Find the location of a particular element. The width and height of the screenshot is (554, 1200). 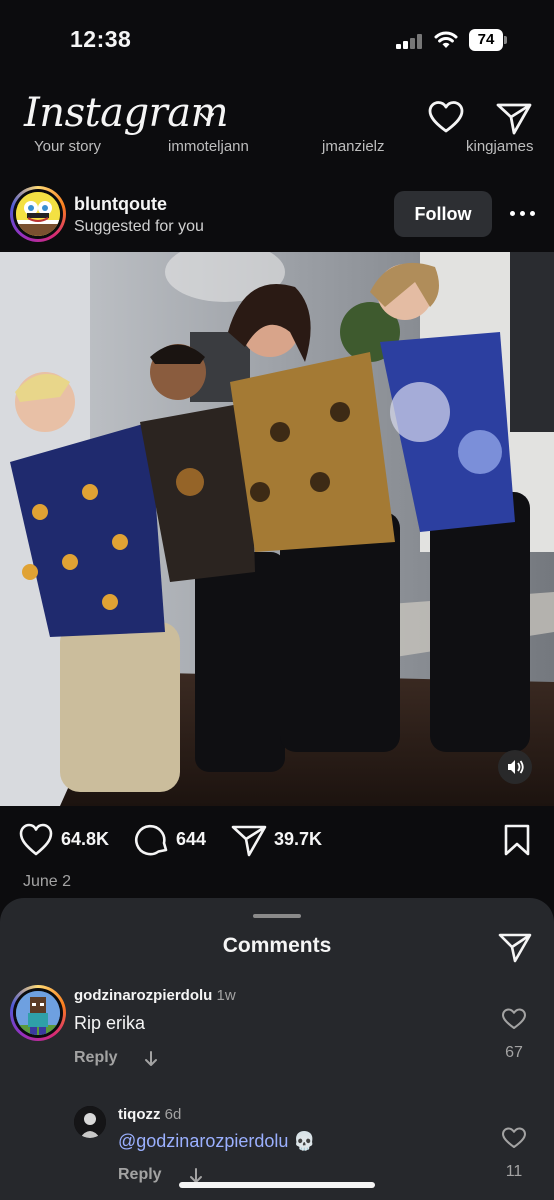

mention-link: @godzinarozpierdolu is located at coordinates (203, 1141).